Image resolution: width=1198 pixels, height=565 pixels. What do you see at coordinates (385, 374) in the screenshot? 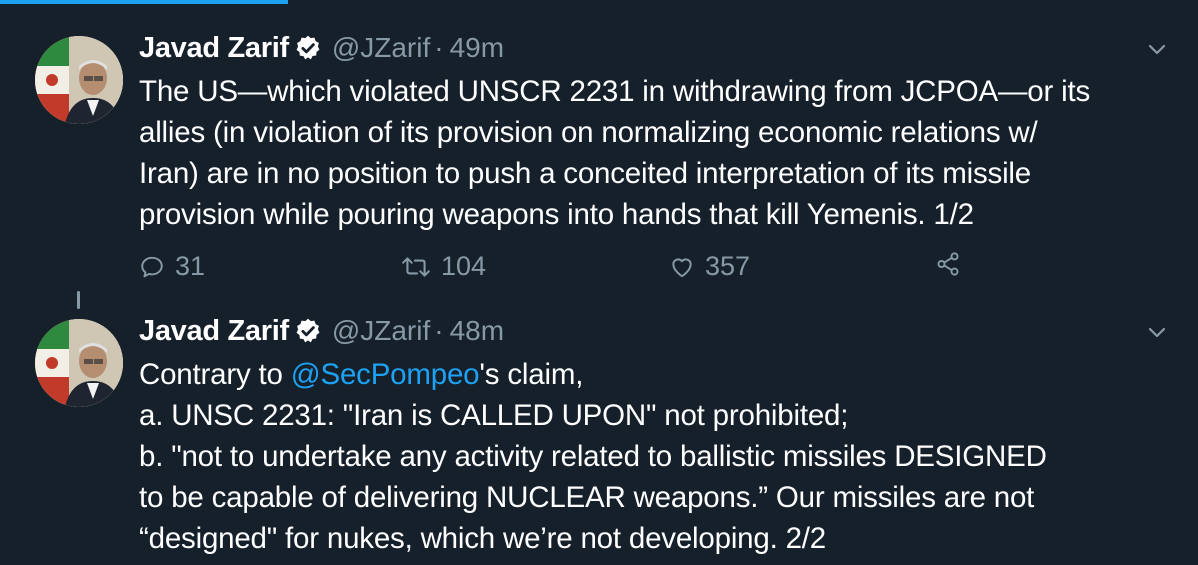
I see `mention-link: @SecPompeo` at bounding box center [385, 374].